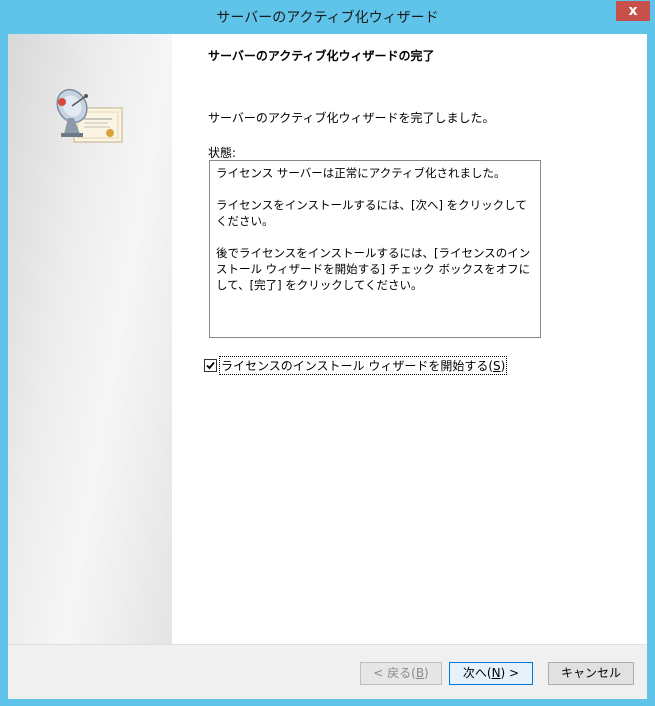 The image size is (655, 706). I want to click on start-license-wizard-option: ライセンスのインストール ウィザードを開始する(S), so click(356, 365).